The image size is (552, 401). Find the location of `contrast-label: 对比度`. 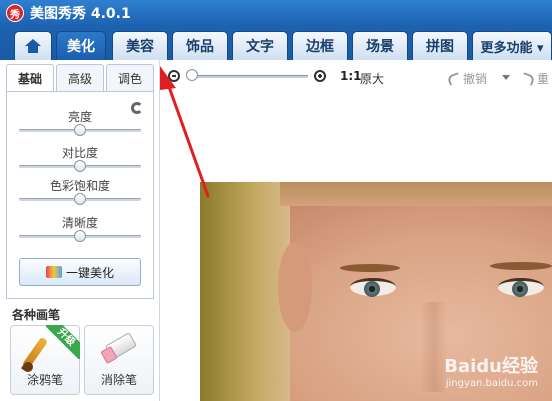

contrast-label: 对比度 is located at coordinates (79, 153).